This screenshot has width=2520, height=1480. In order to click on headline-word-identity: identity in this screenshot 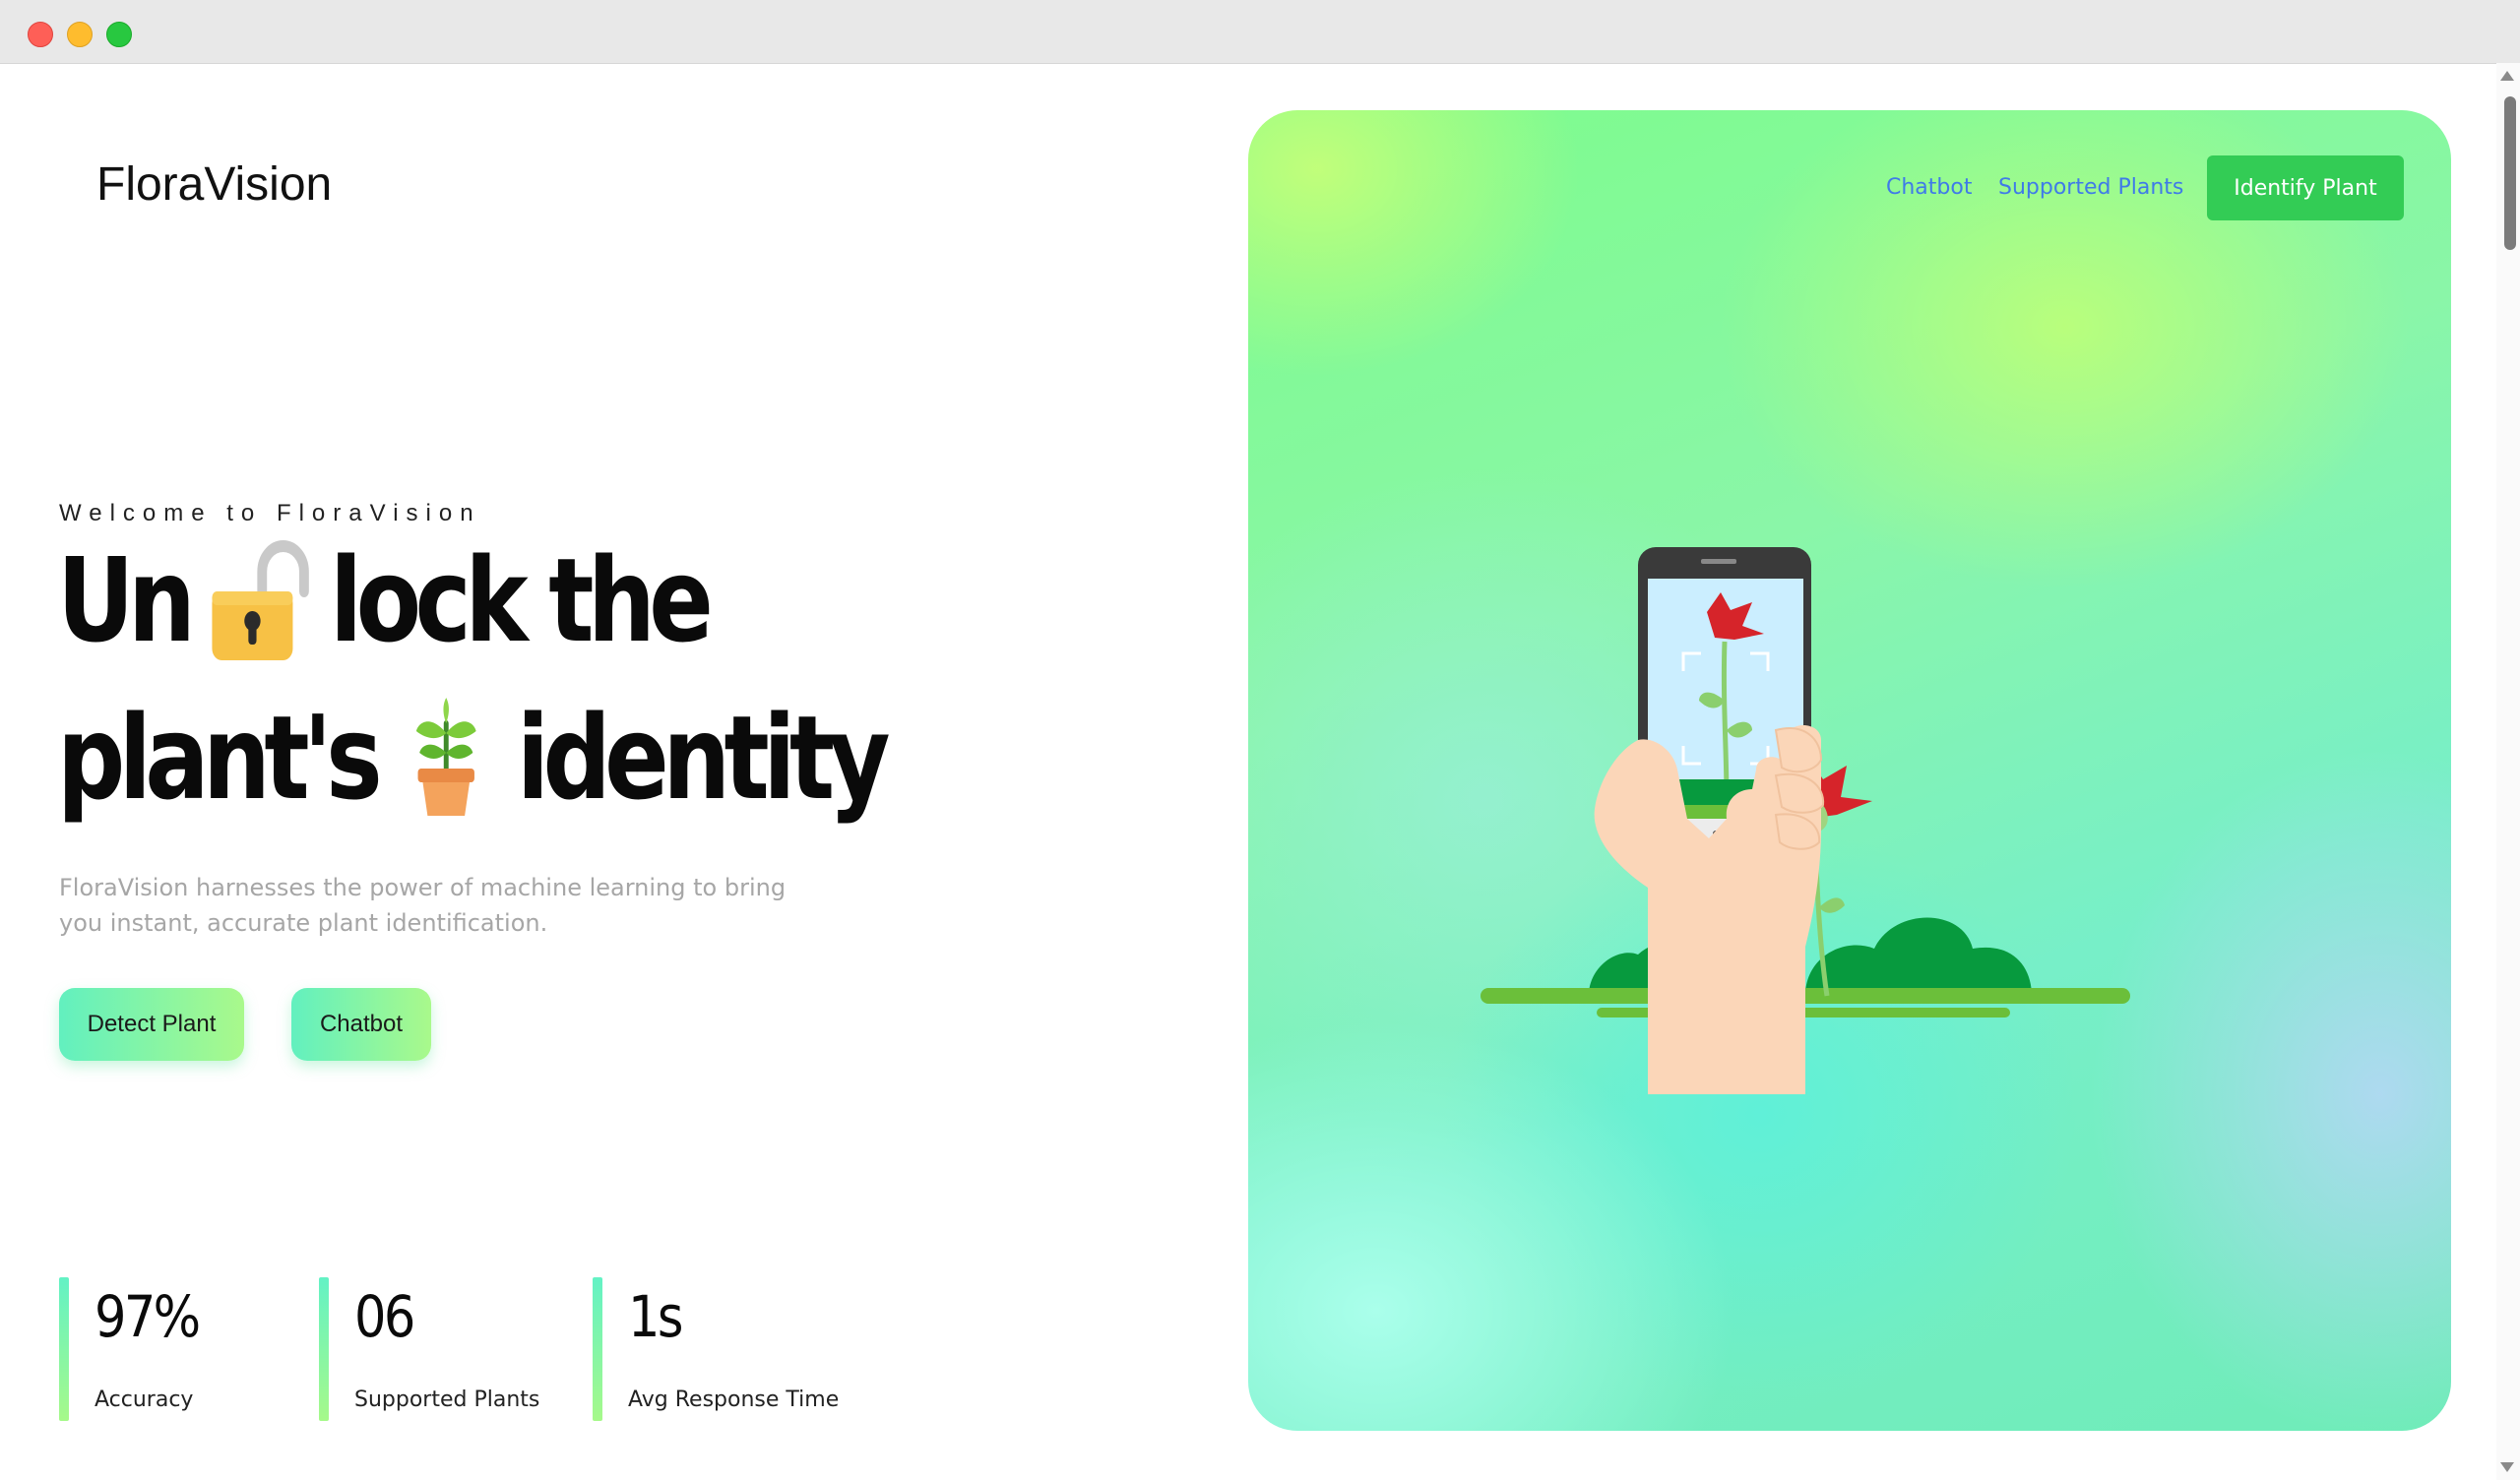, I will do `click(703, 758)`.